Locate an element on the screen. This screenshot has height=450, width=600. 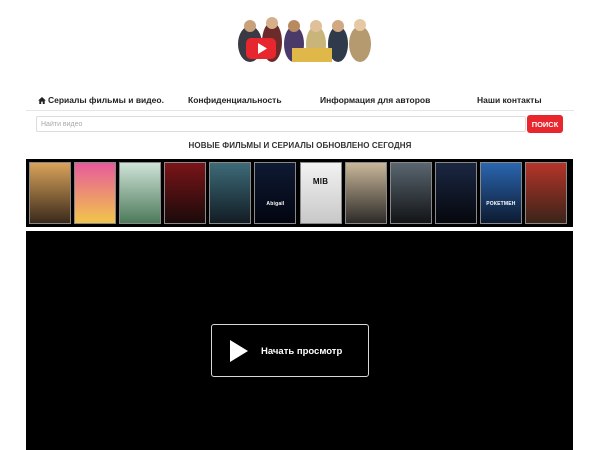
nav-authors: Информация для авторов is located at coordinates (375, 100).